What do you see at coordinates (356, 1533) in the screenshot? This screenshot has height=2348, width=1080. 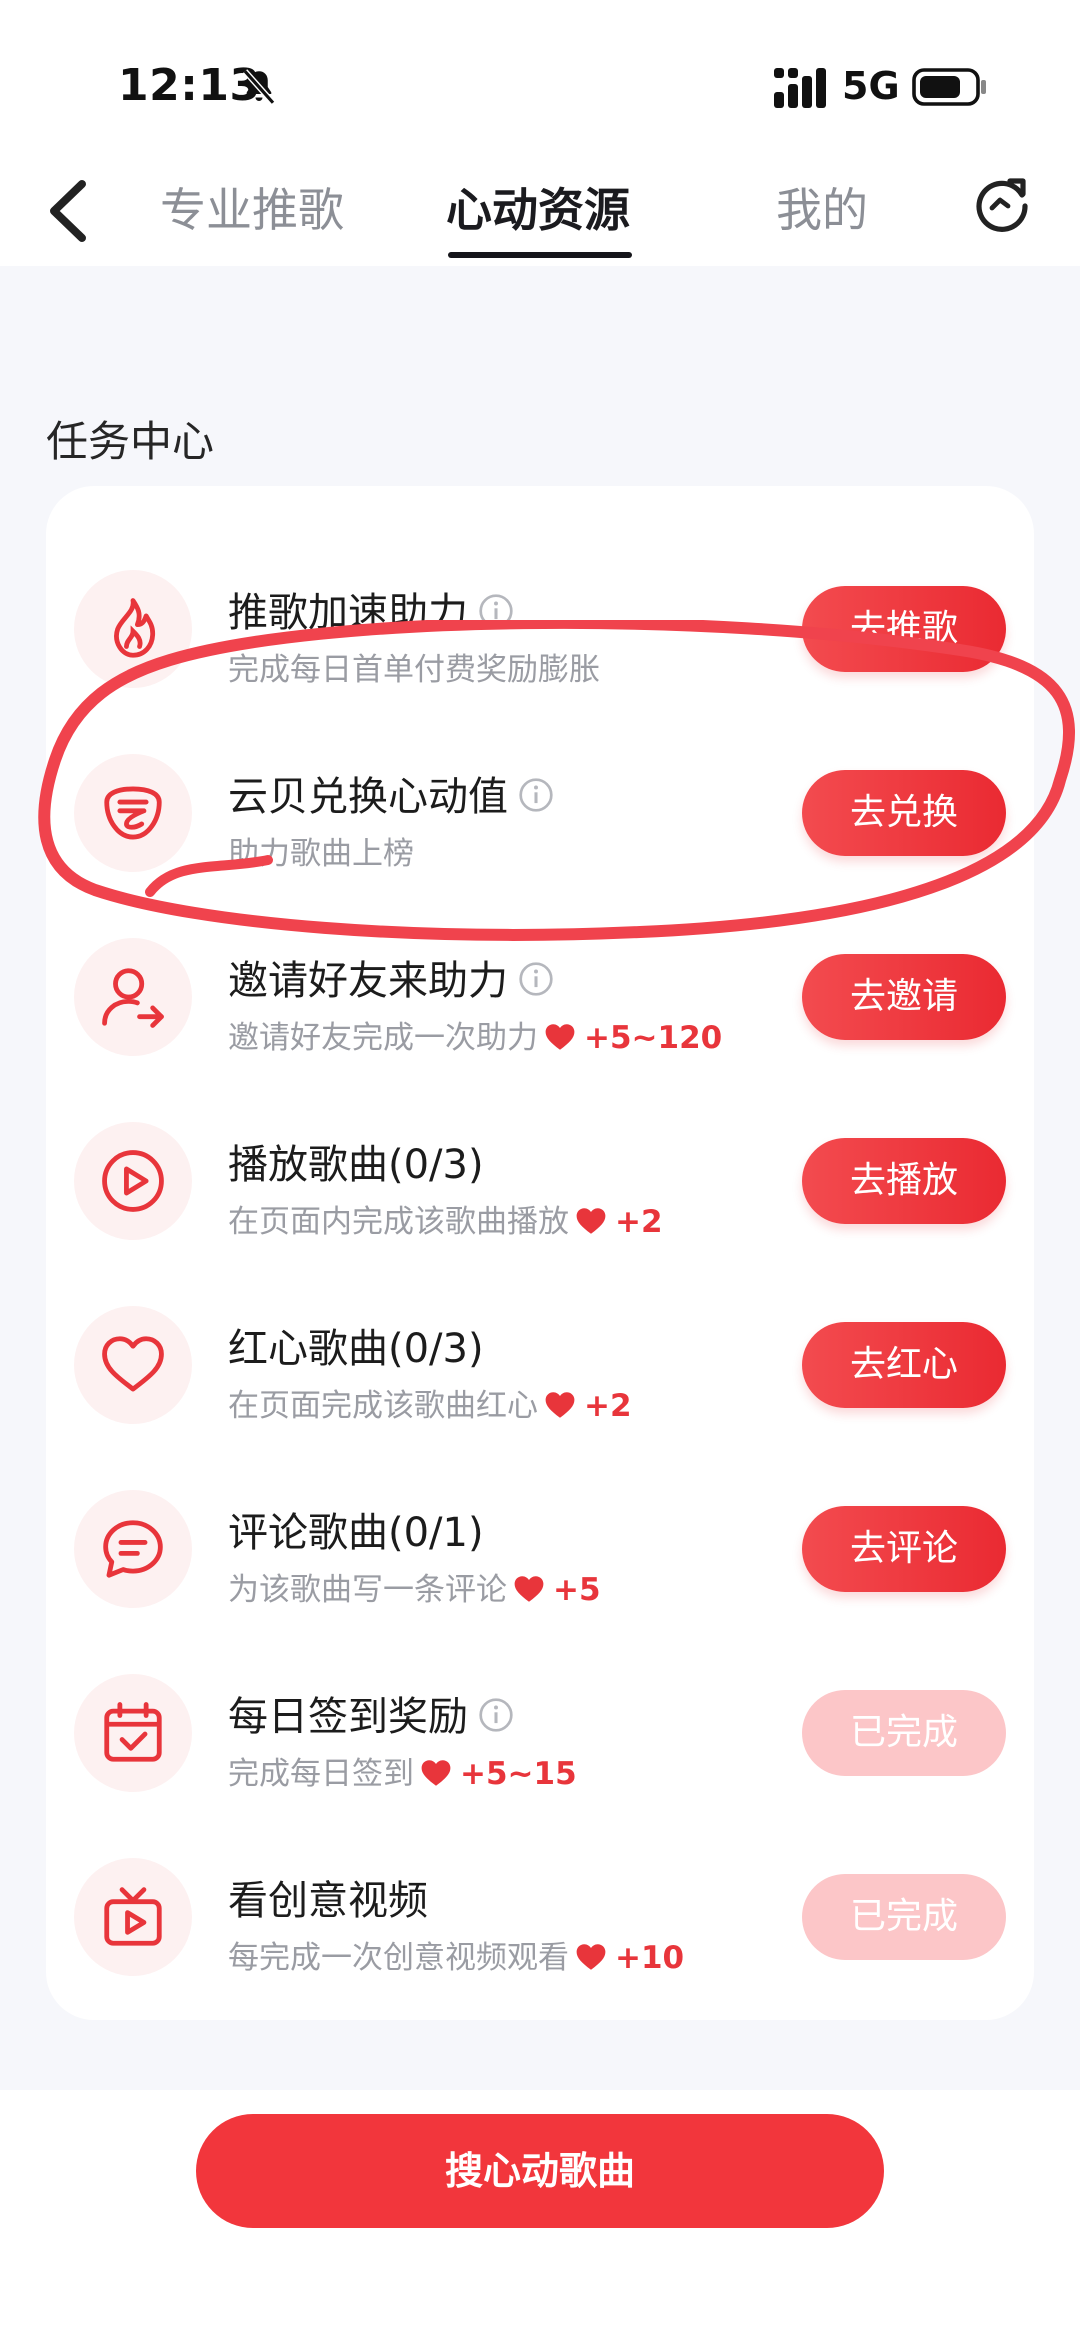 I see `task-title: 评论歌曲(0/1)` at bounding box center [356, 1533].